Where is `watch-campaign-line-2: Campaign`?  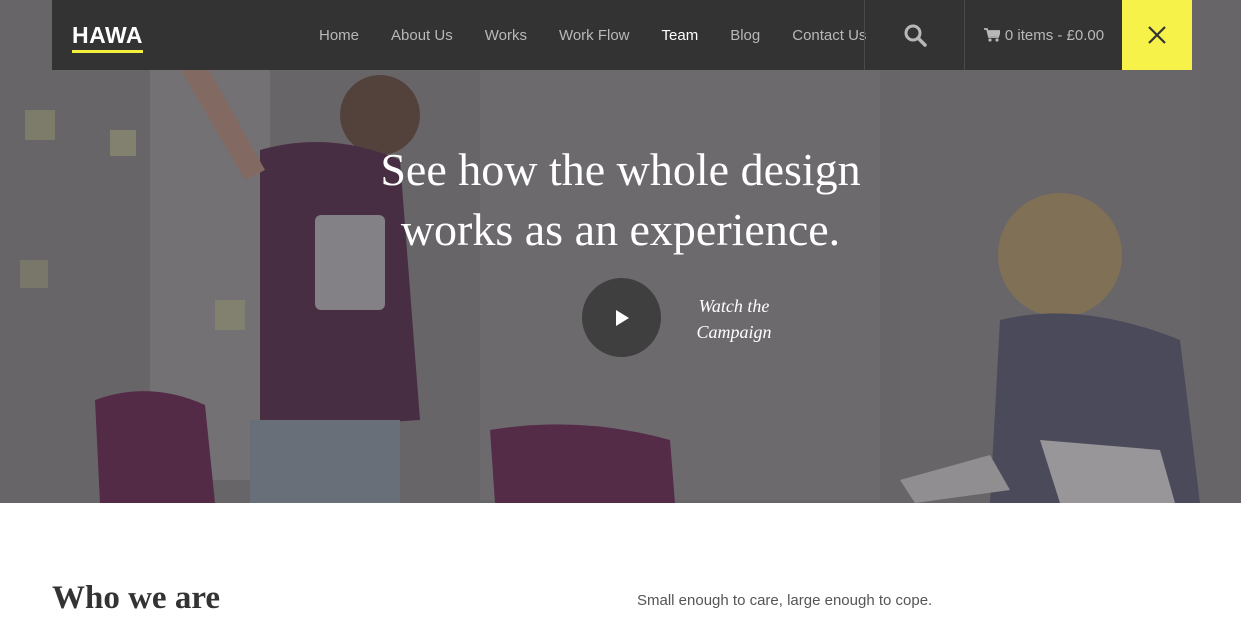 watch-campaign-line-2: Campaign is located at coordinates (734, 332).